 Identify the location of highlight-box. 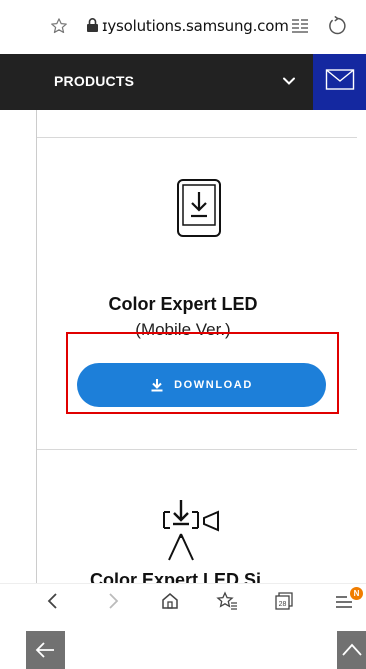
(202, 373).